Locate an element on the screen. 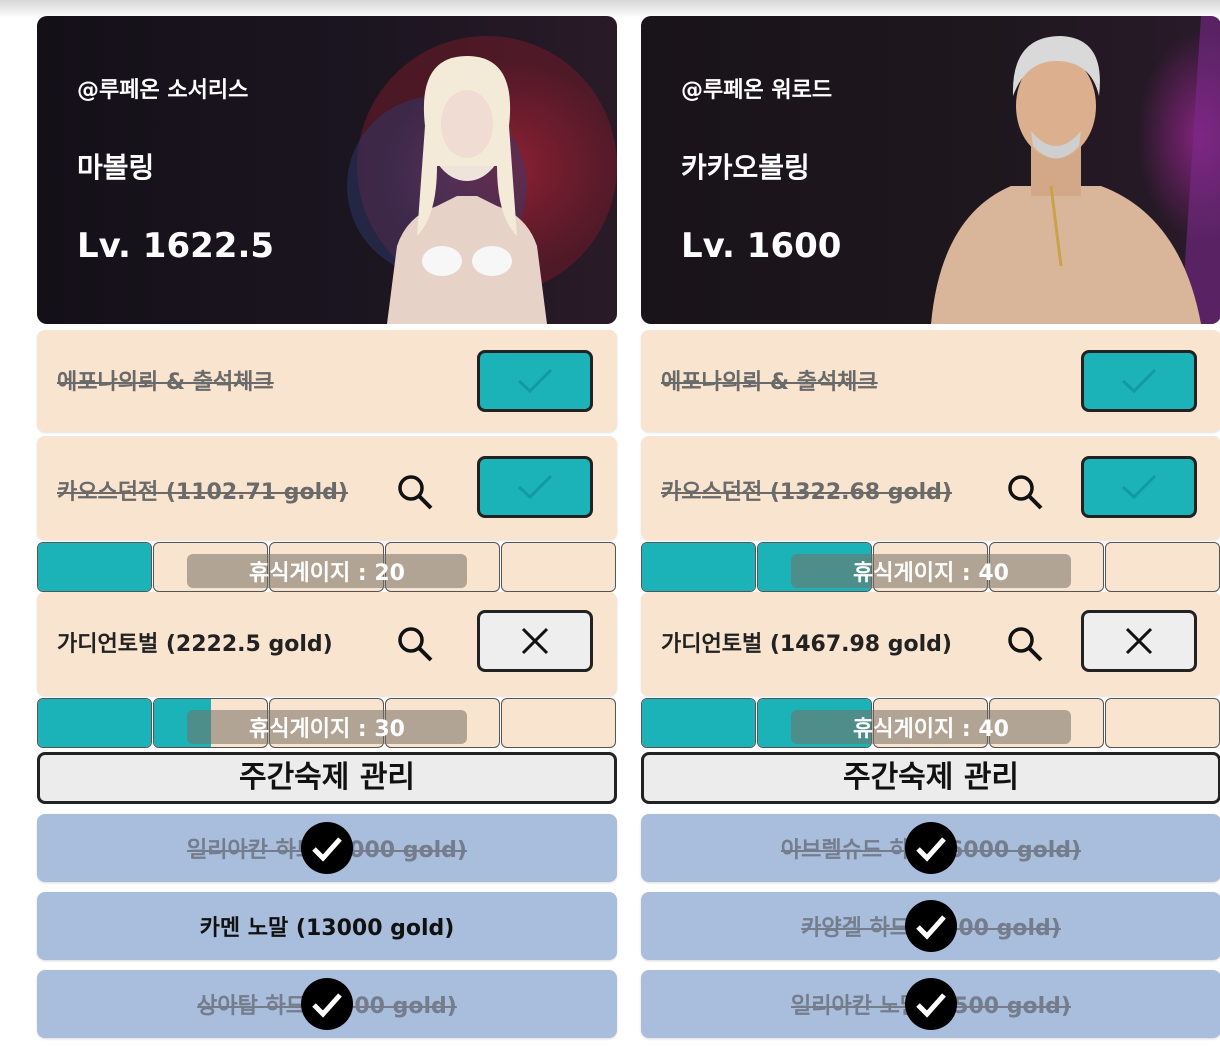 The image size is (1220, 1058). rest-gauge-guardian: 휴식게이지 : 30 is located at coordinates (327, 723).